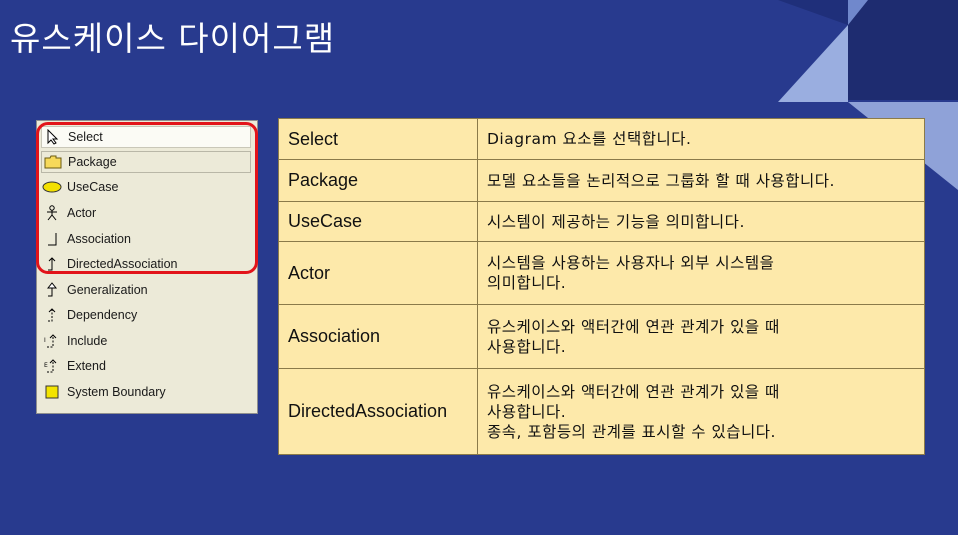 The height and width of the screenshot is (535, 958). Describe the element at coordinates (92, 162) in the screenshot. I see `toolbox-item-label: Package` at that location.